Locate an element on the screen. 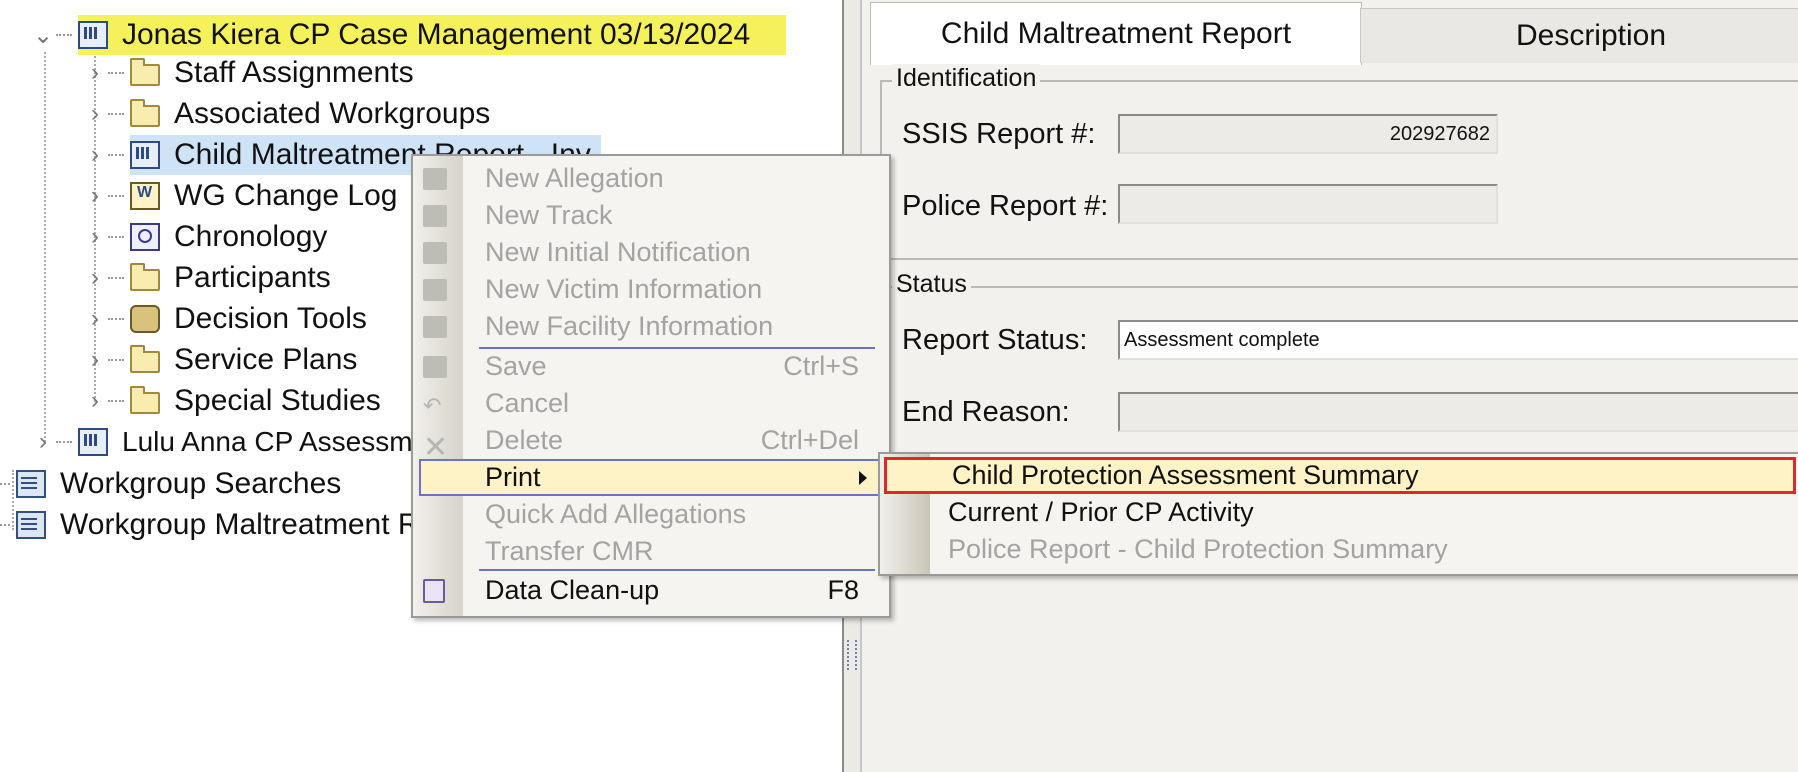 The height and width of the screenshot is (772, 1798). tree-node-label: Workgroup Searches is located at coordinates (201, 483).